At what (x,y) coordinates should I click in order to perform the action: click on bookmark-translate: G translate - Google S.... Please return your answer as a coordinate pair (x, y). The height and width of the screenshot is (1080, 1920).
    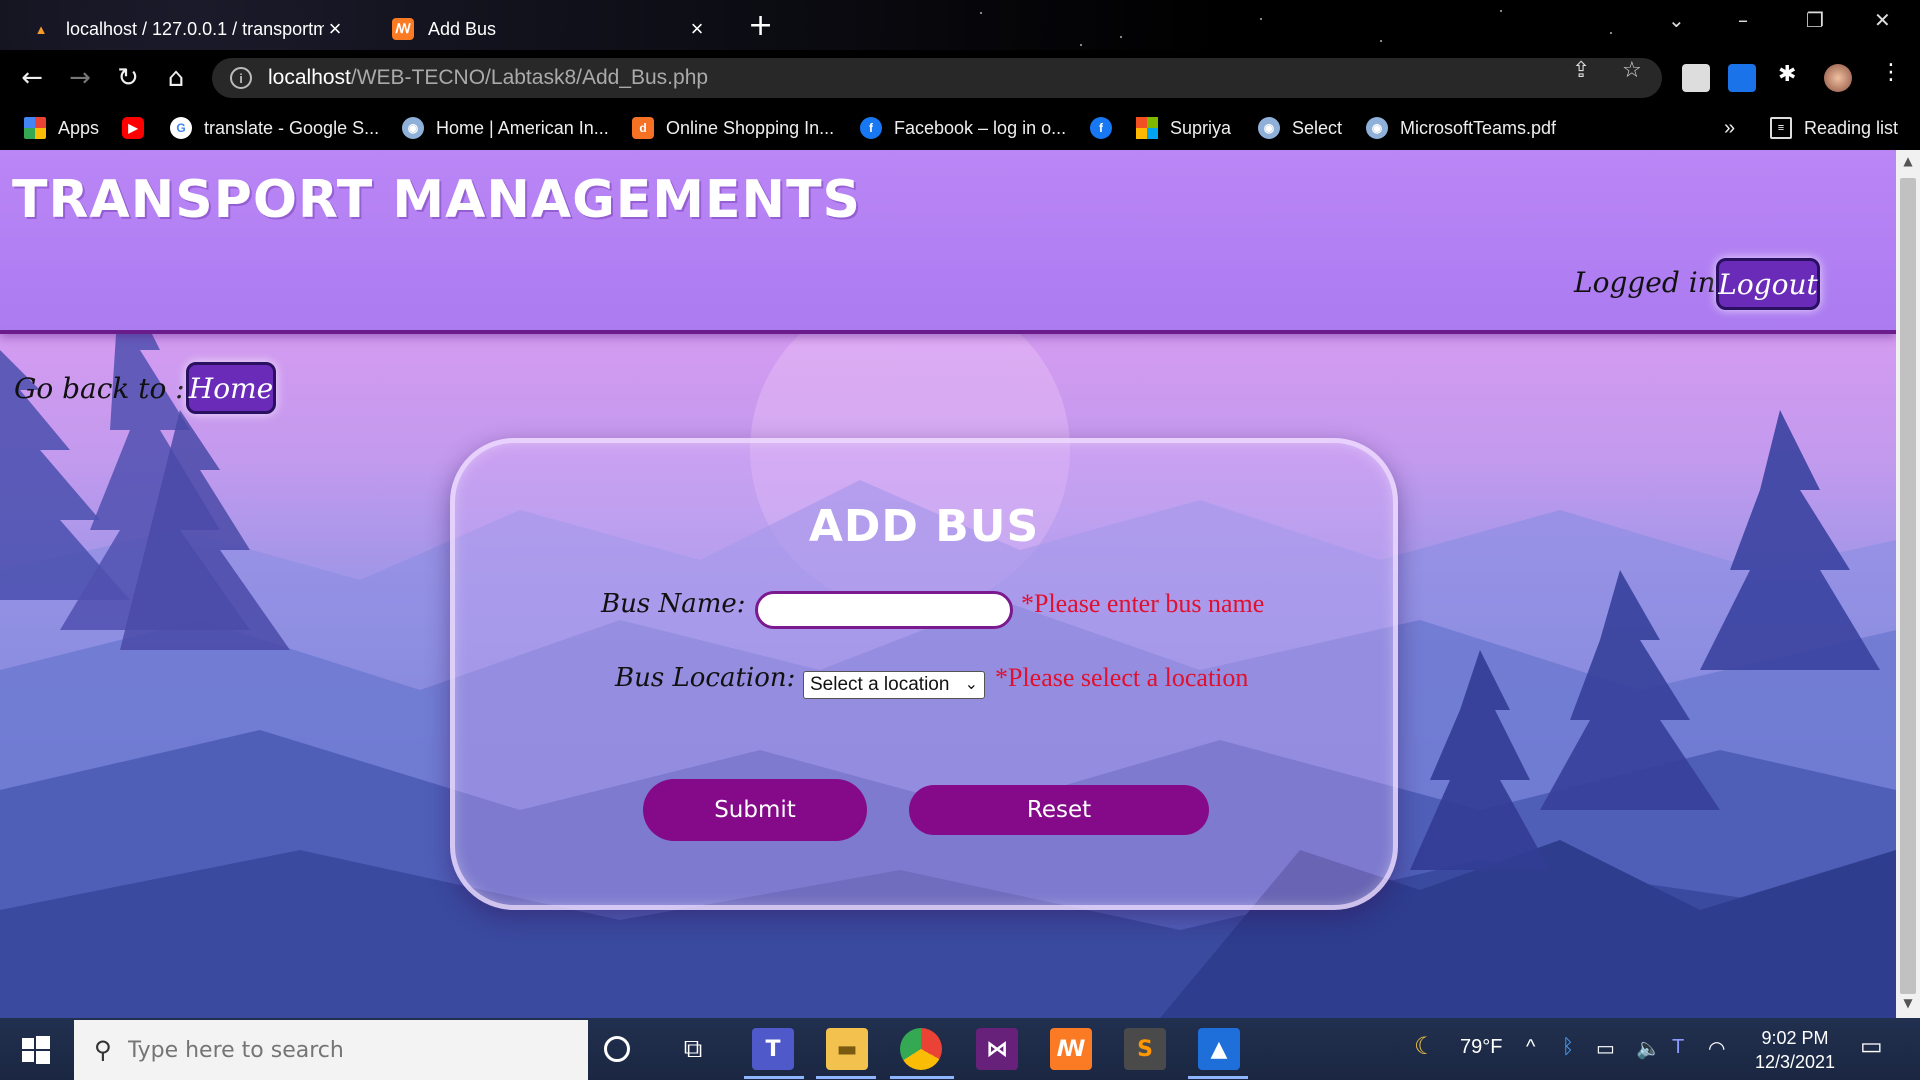
    Looking at the image, I should click on (274, 128).